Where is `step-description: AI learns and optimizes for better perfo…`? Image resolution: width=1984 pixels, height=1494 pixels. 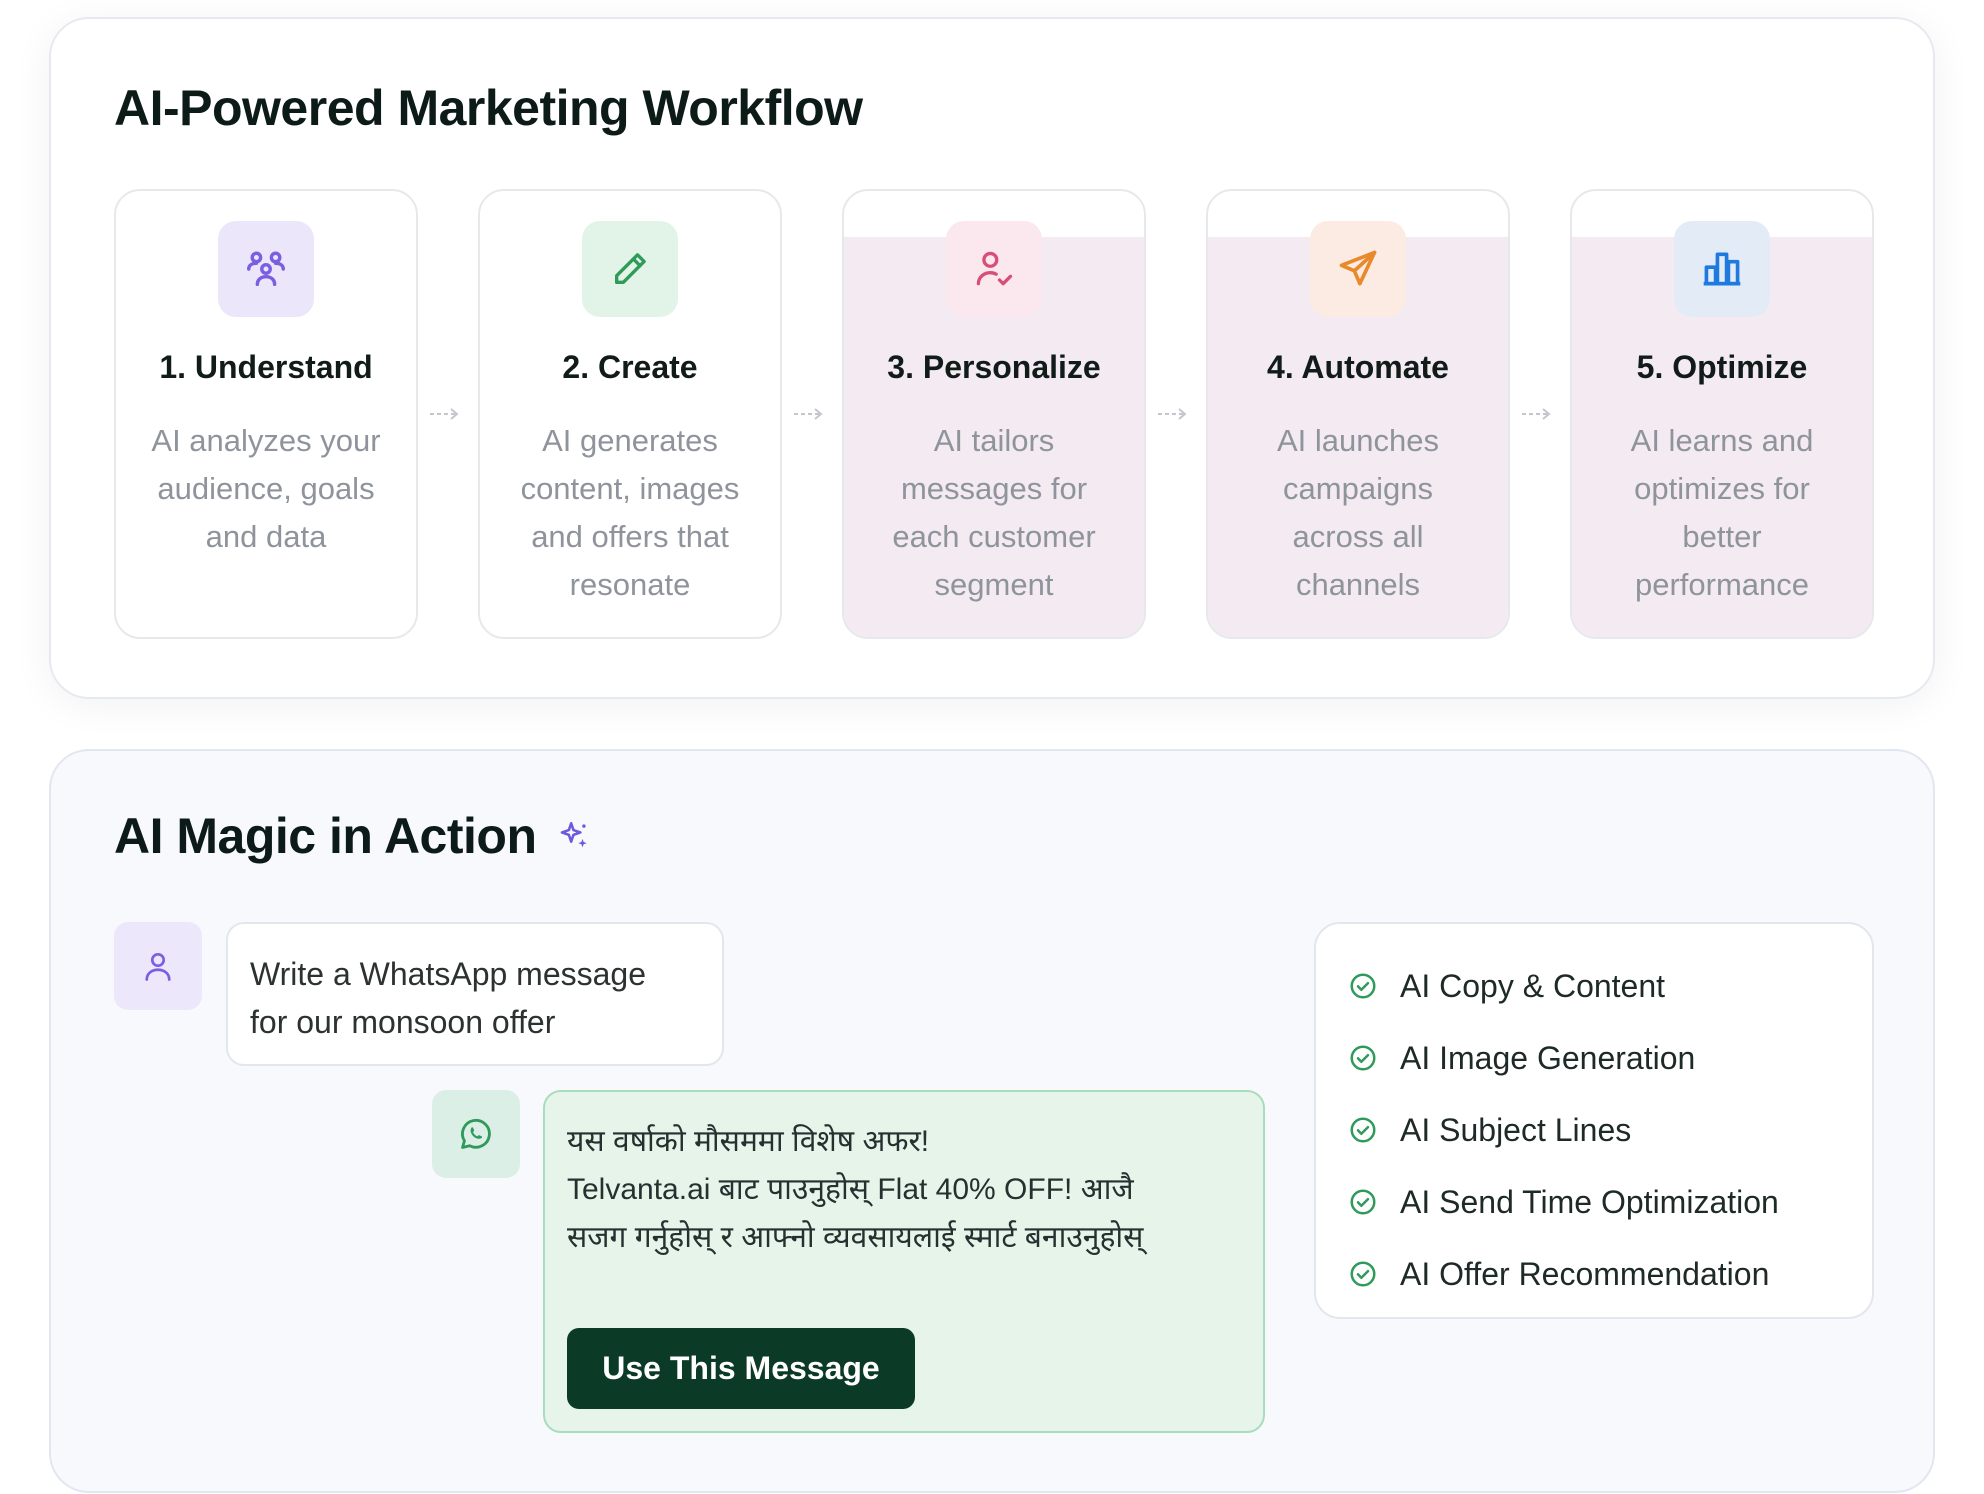 step-description: AI learns and optimizes for better perfo… is located at coordinates (1722, 513).